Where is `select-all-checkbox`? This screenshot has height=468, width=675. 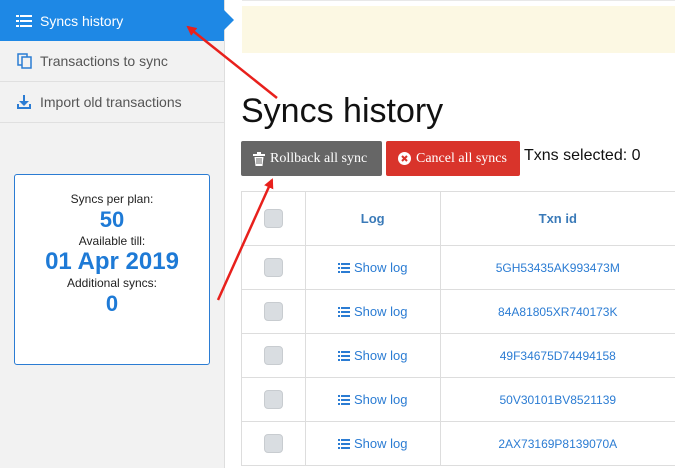 select-all-checkbox is located at coordinates (273, 218).